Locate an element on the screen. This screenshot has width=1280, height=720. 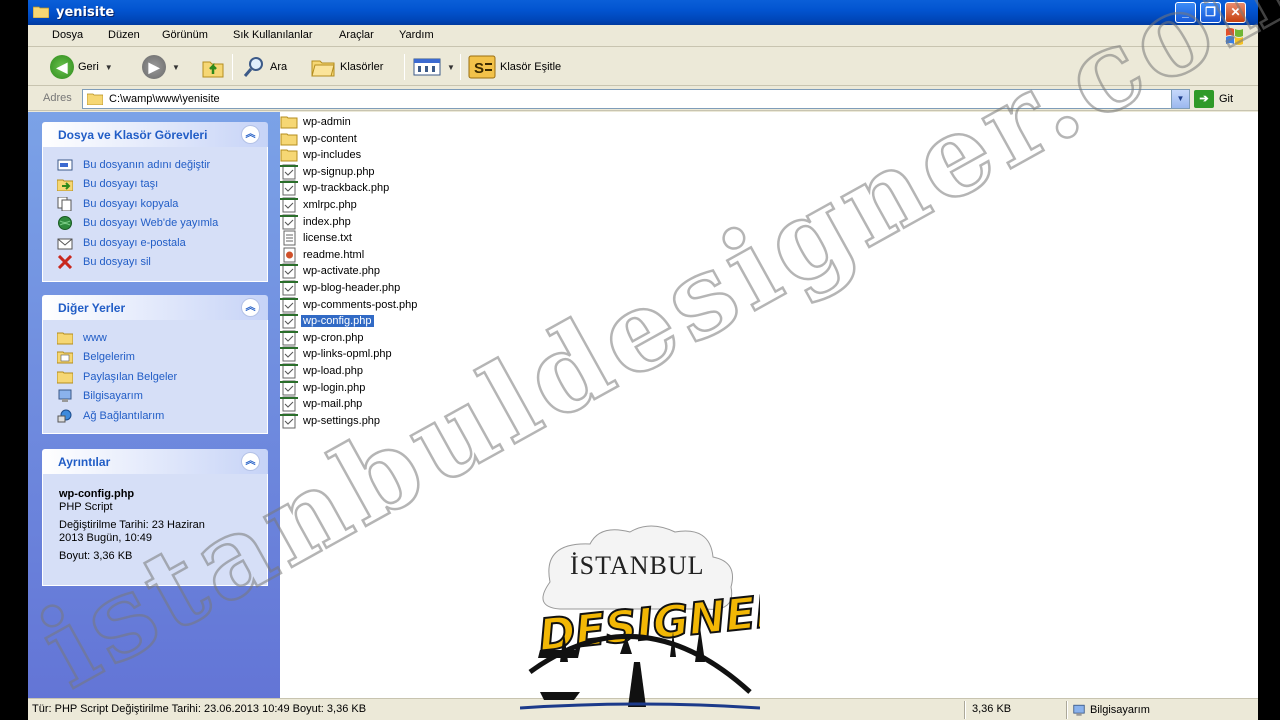
forward-button: ▶ ▼ is located at coordinates (161, 67).